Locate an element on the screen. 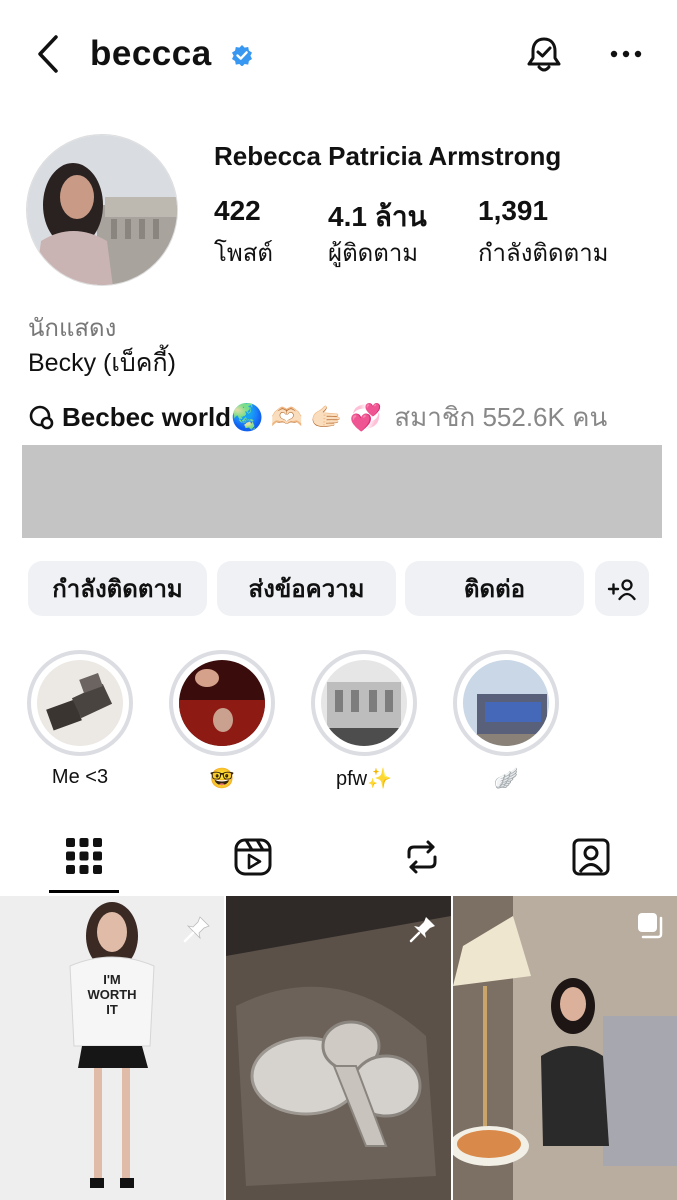  highlight-label: 🪽 is located at coordinates (506, 779).